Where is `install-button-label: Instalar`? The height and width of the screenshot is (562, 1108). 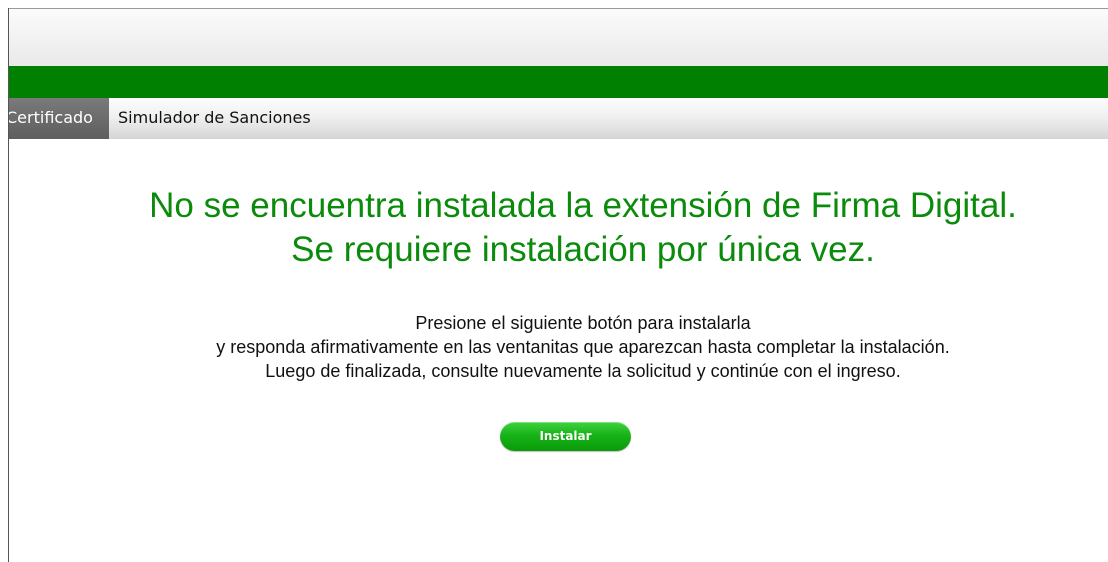 install-button-label: Instalar is located at coordinates (565, 436).